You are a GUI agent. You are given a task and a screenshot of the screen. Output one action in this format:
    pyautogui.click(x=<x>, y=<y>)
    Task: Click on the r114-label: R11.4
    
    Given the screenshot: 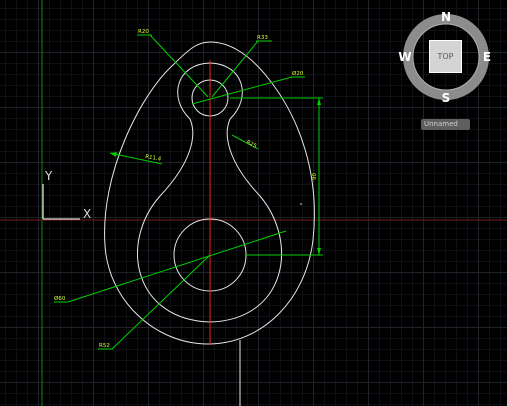 What is the action you would take?
    pyautogui.click(x=153, y=158)
    